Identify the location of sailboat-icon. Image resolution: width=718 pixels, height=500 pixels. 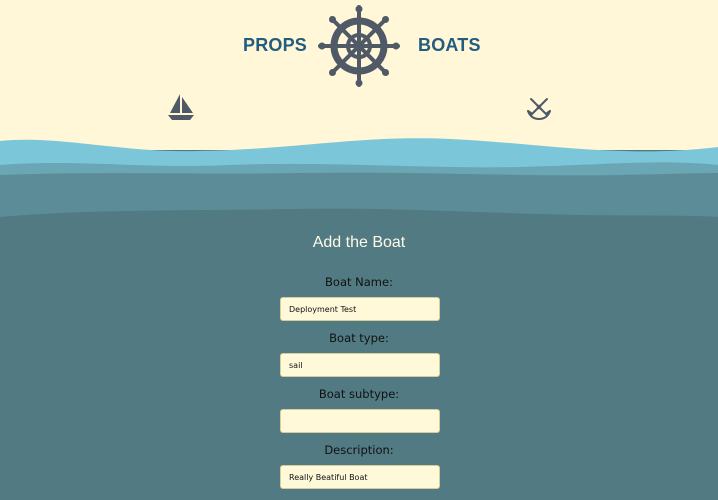
(181, 107).